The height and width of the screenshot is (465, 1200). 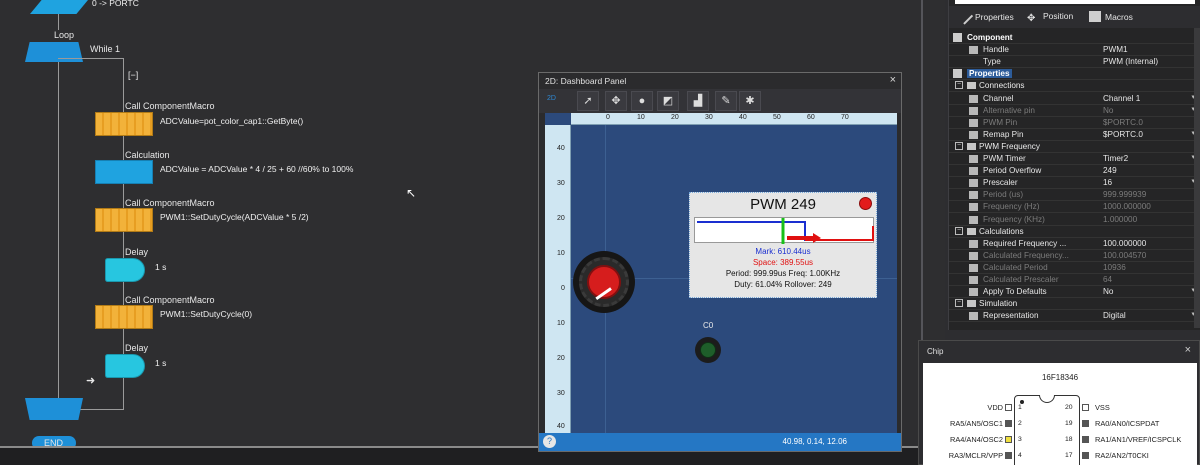 I want to click on property-key: Prescaler, so click(x=1000, y=183).